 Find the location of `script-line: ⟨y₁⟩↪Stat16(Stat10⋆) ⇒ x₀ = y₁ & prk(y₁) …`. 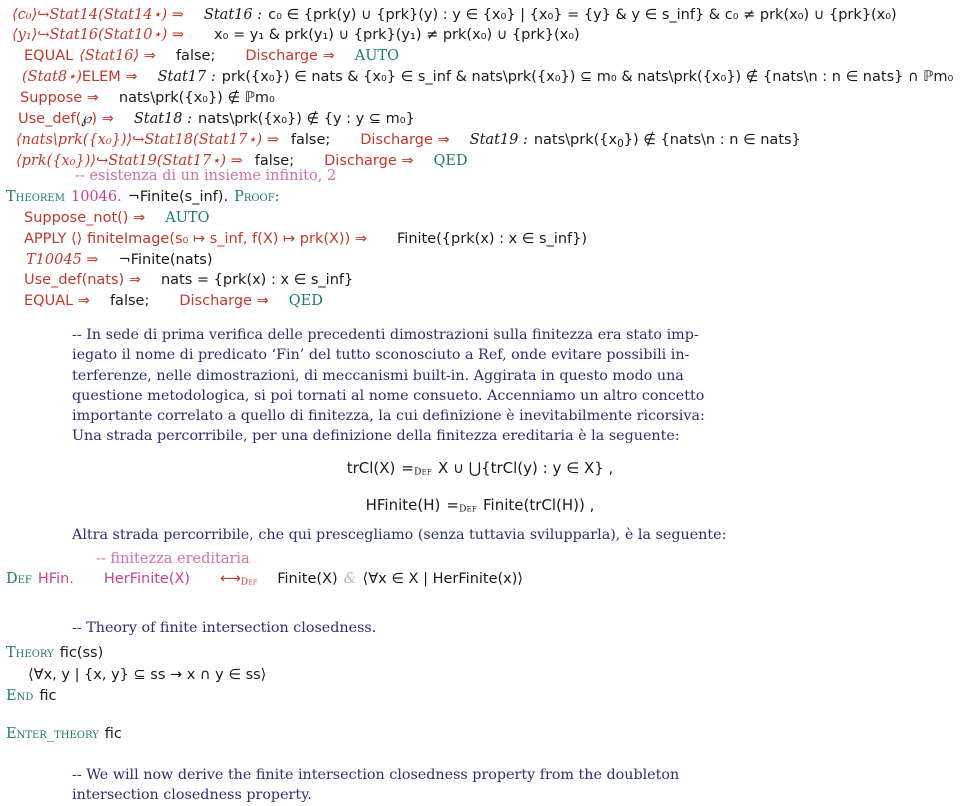

script-line: ⟨y₁⟩↪Stat16(Stat10⋆) ⇒ x₀ = y₁ & prk(y₁) … is located at coordinates (296, 35).